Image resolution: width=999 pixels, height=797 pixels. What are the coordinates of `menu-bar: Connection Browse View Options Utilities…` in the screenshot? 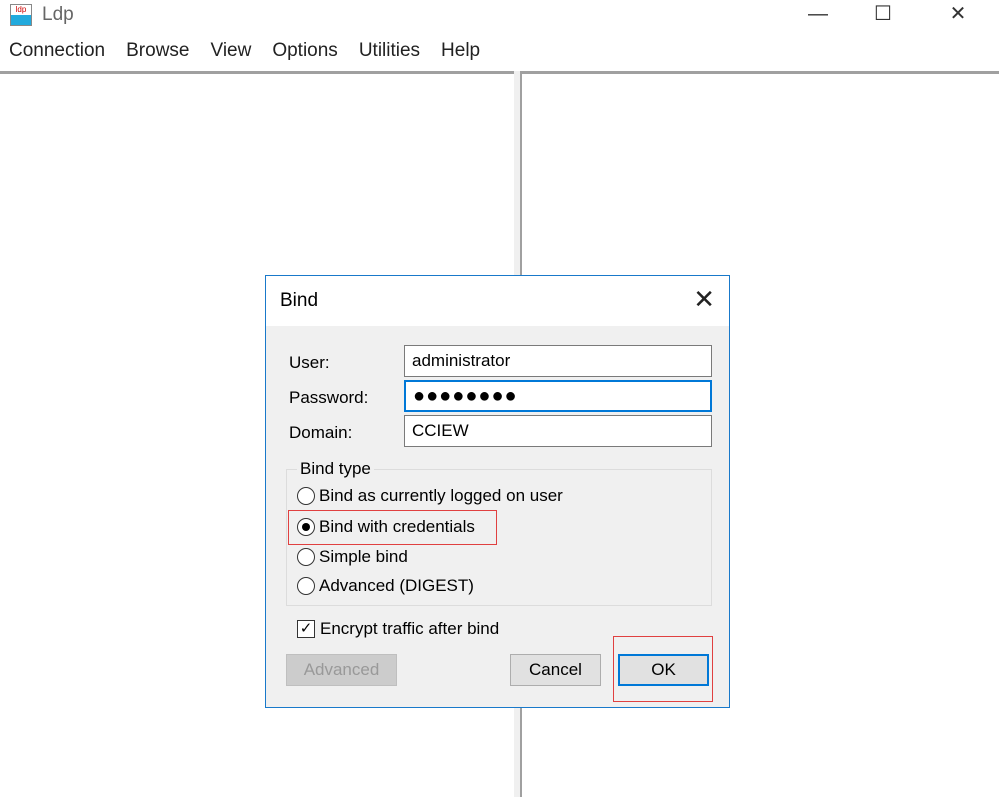 It's located at (246, 55).